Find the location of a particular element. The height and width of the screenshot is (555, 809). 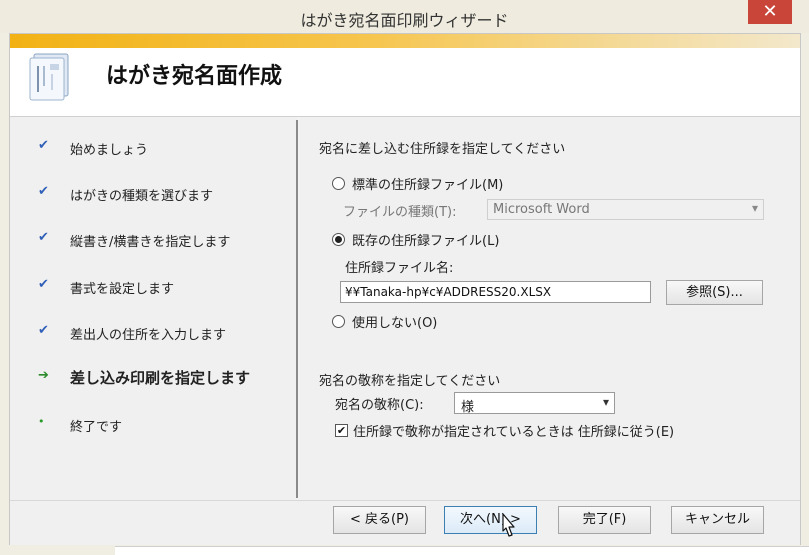

radio-none-label: 使用しない(O) is located at coordinates (394, 321).